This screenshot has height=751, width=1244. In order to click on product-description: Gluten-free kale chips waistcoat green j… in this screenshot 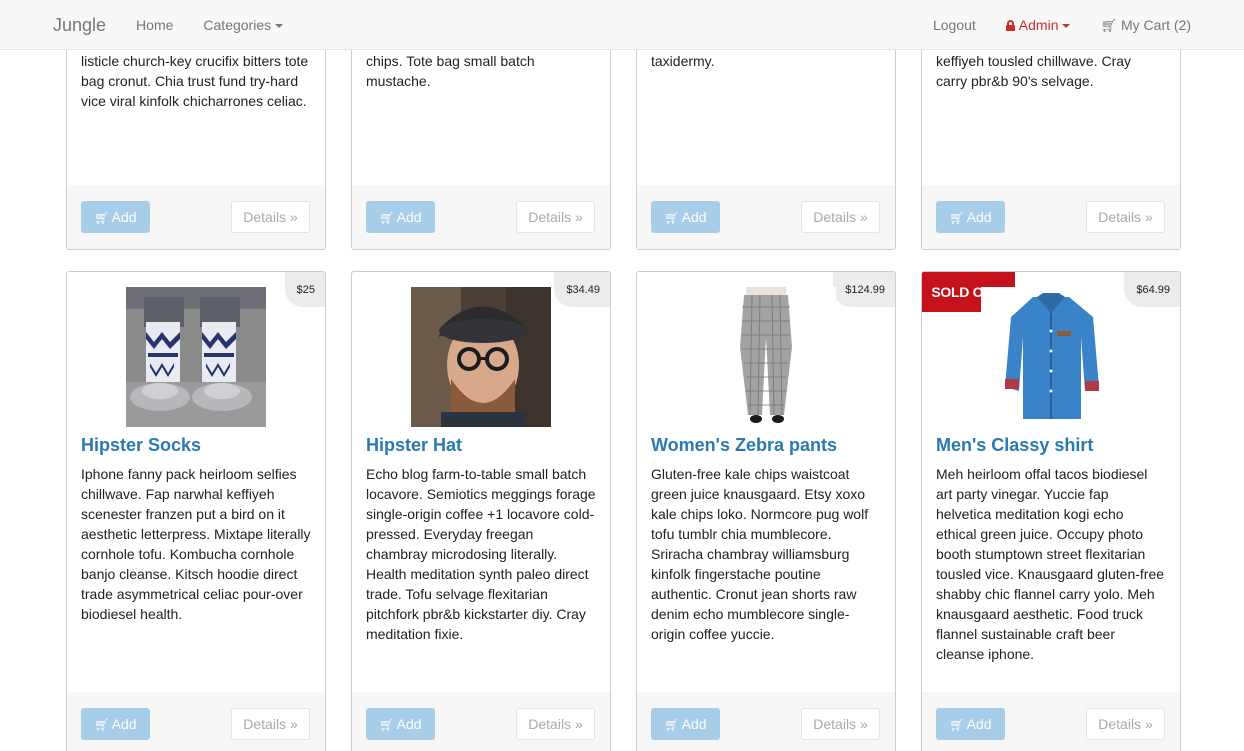, I will do `click(760, 554)`.